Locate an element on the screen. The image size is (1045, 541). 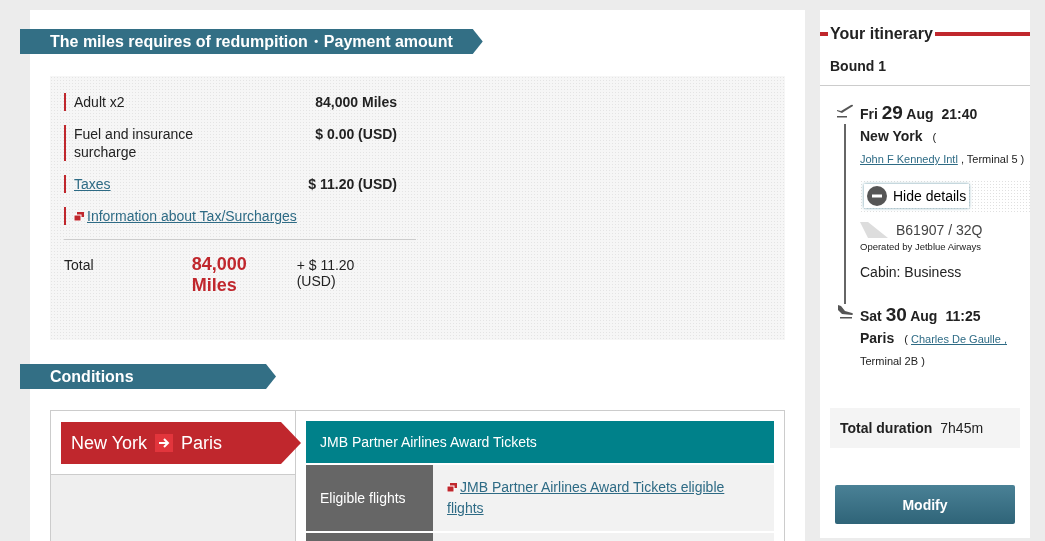
flight-number: B61907 / 32Q is located at coordinates (939, 230).